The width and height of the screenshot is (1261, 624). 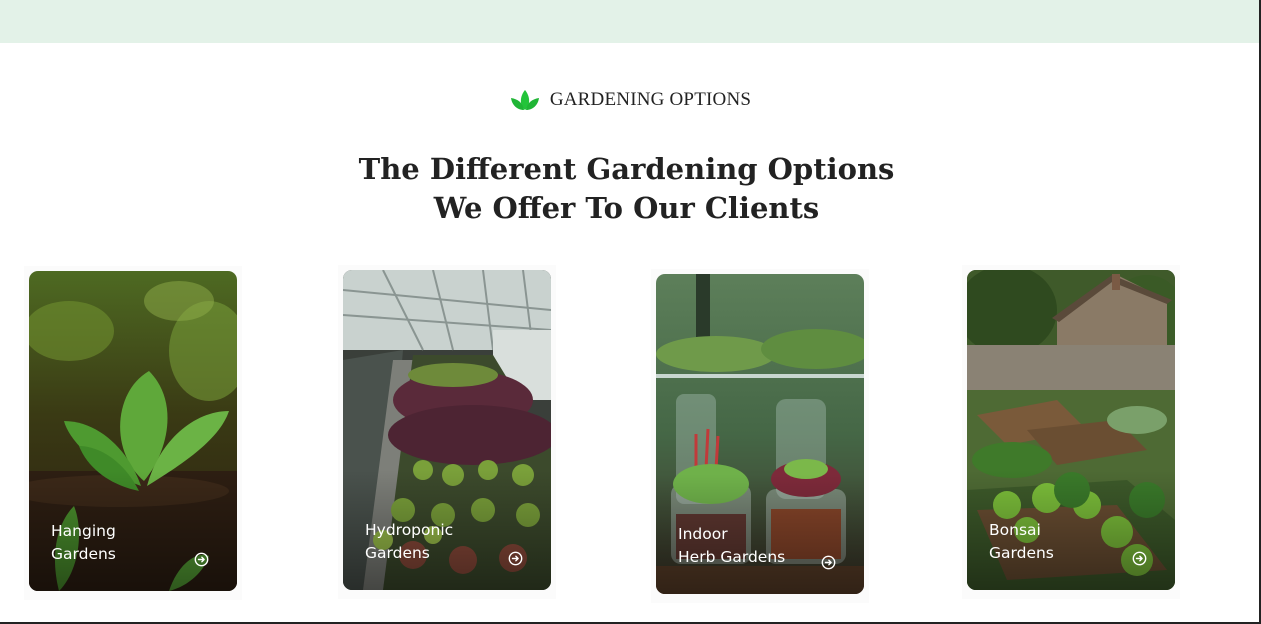 I want to click on heading-line-2: We Offer To Our Clients, so click(x=626, y=208).